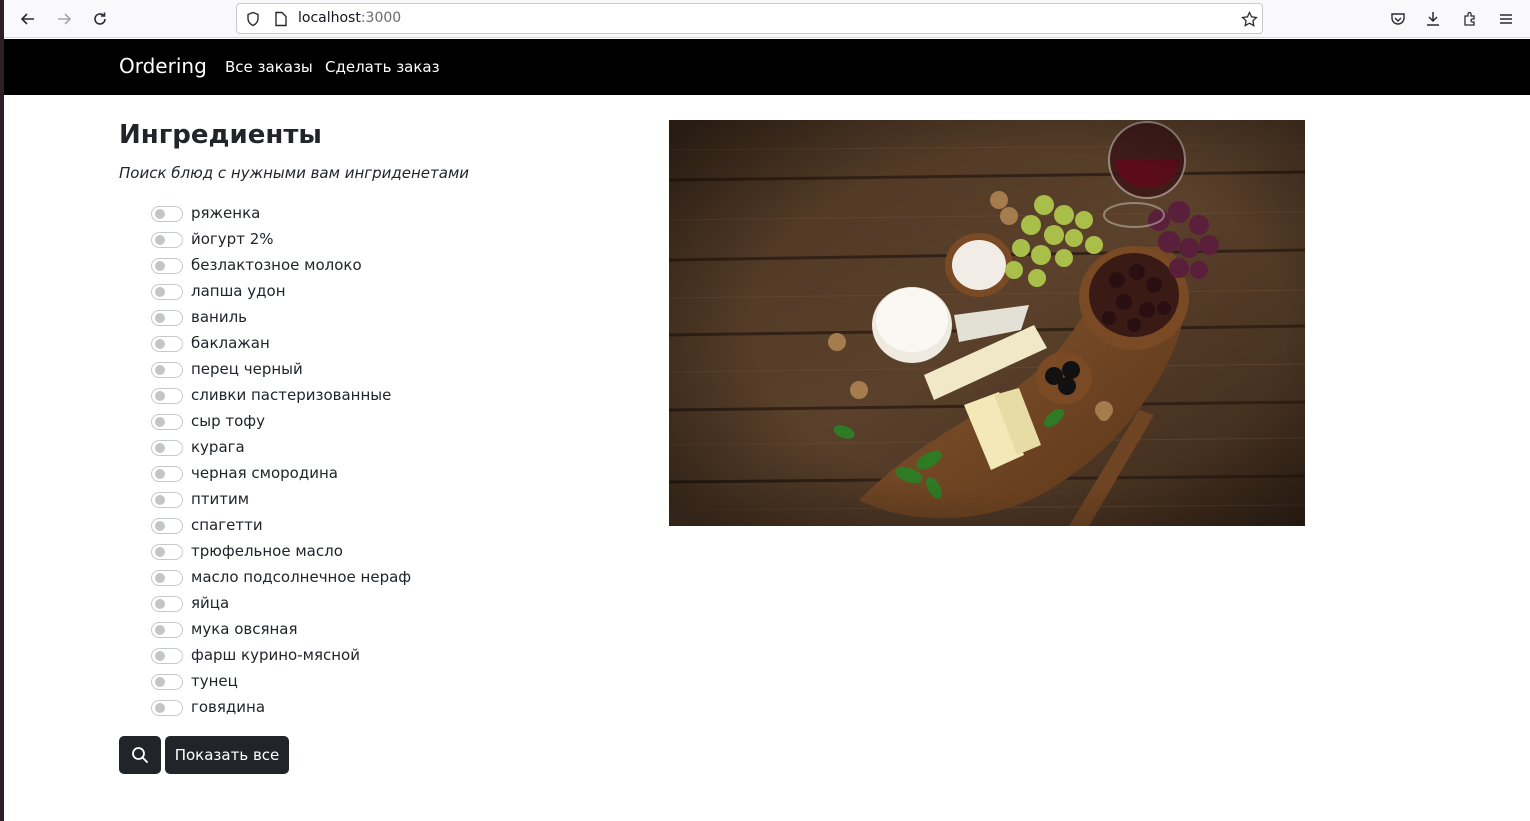 The width and height of the screenshot is (1530, 821). What do you see at coordinates (1470, 19) in the screenshot?
I see `extensions-icon` at bounding box center [1470, 19].